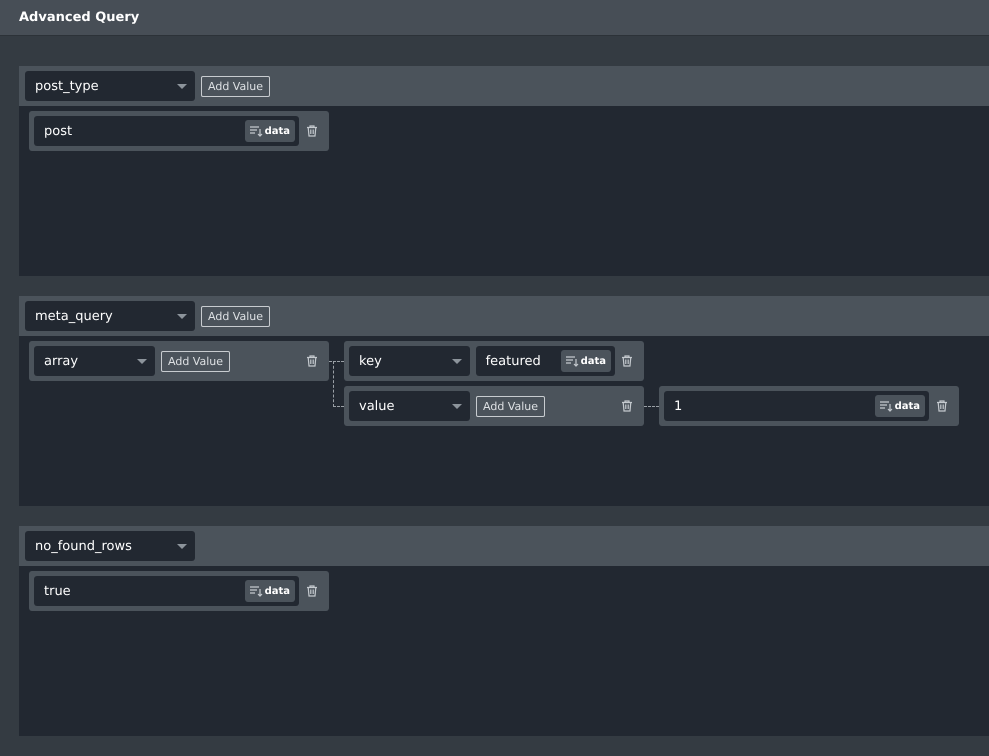  I want to click on value-field: true data, so click(166, 591).